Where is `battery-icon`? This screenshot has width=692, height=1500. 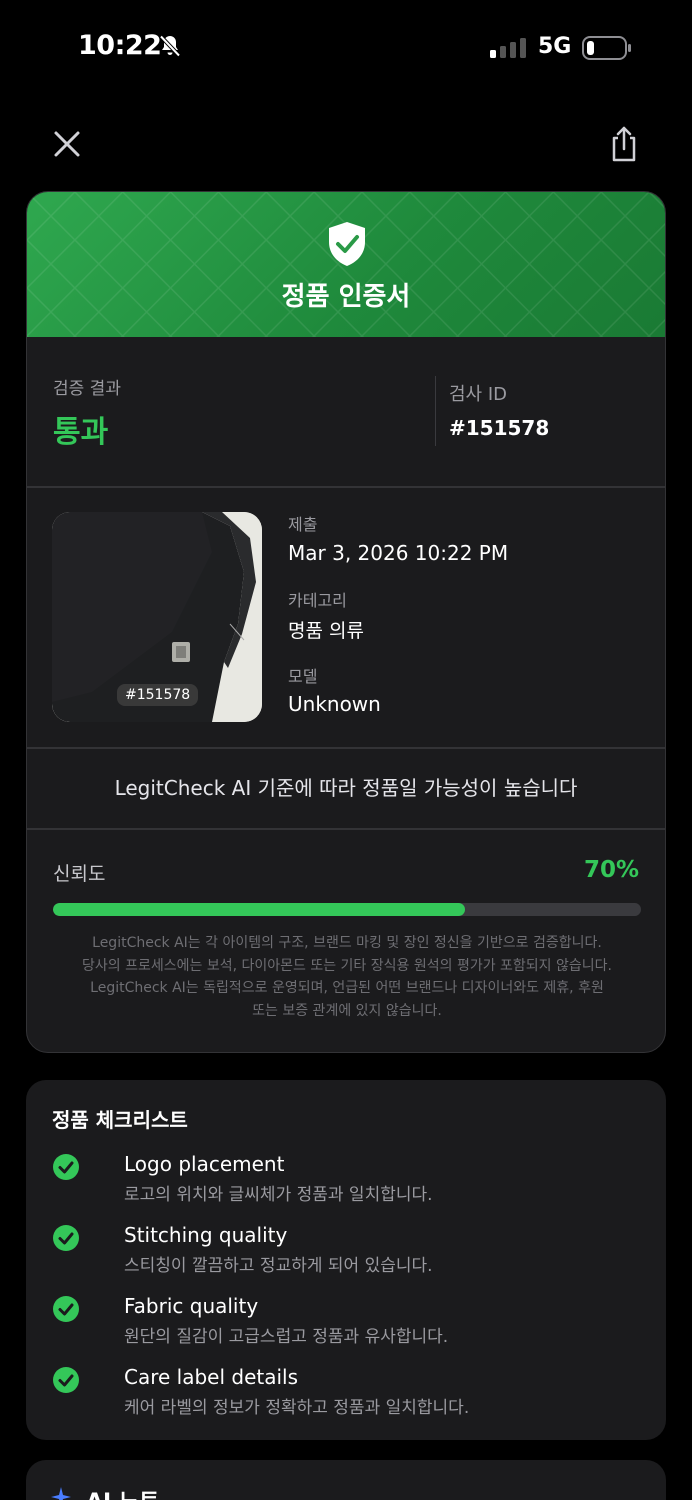 battery-icon is located at coordinates (606, 48).